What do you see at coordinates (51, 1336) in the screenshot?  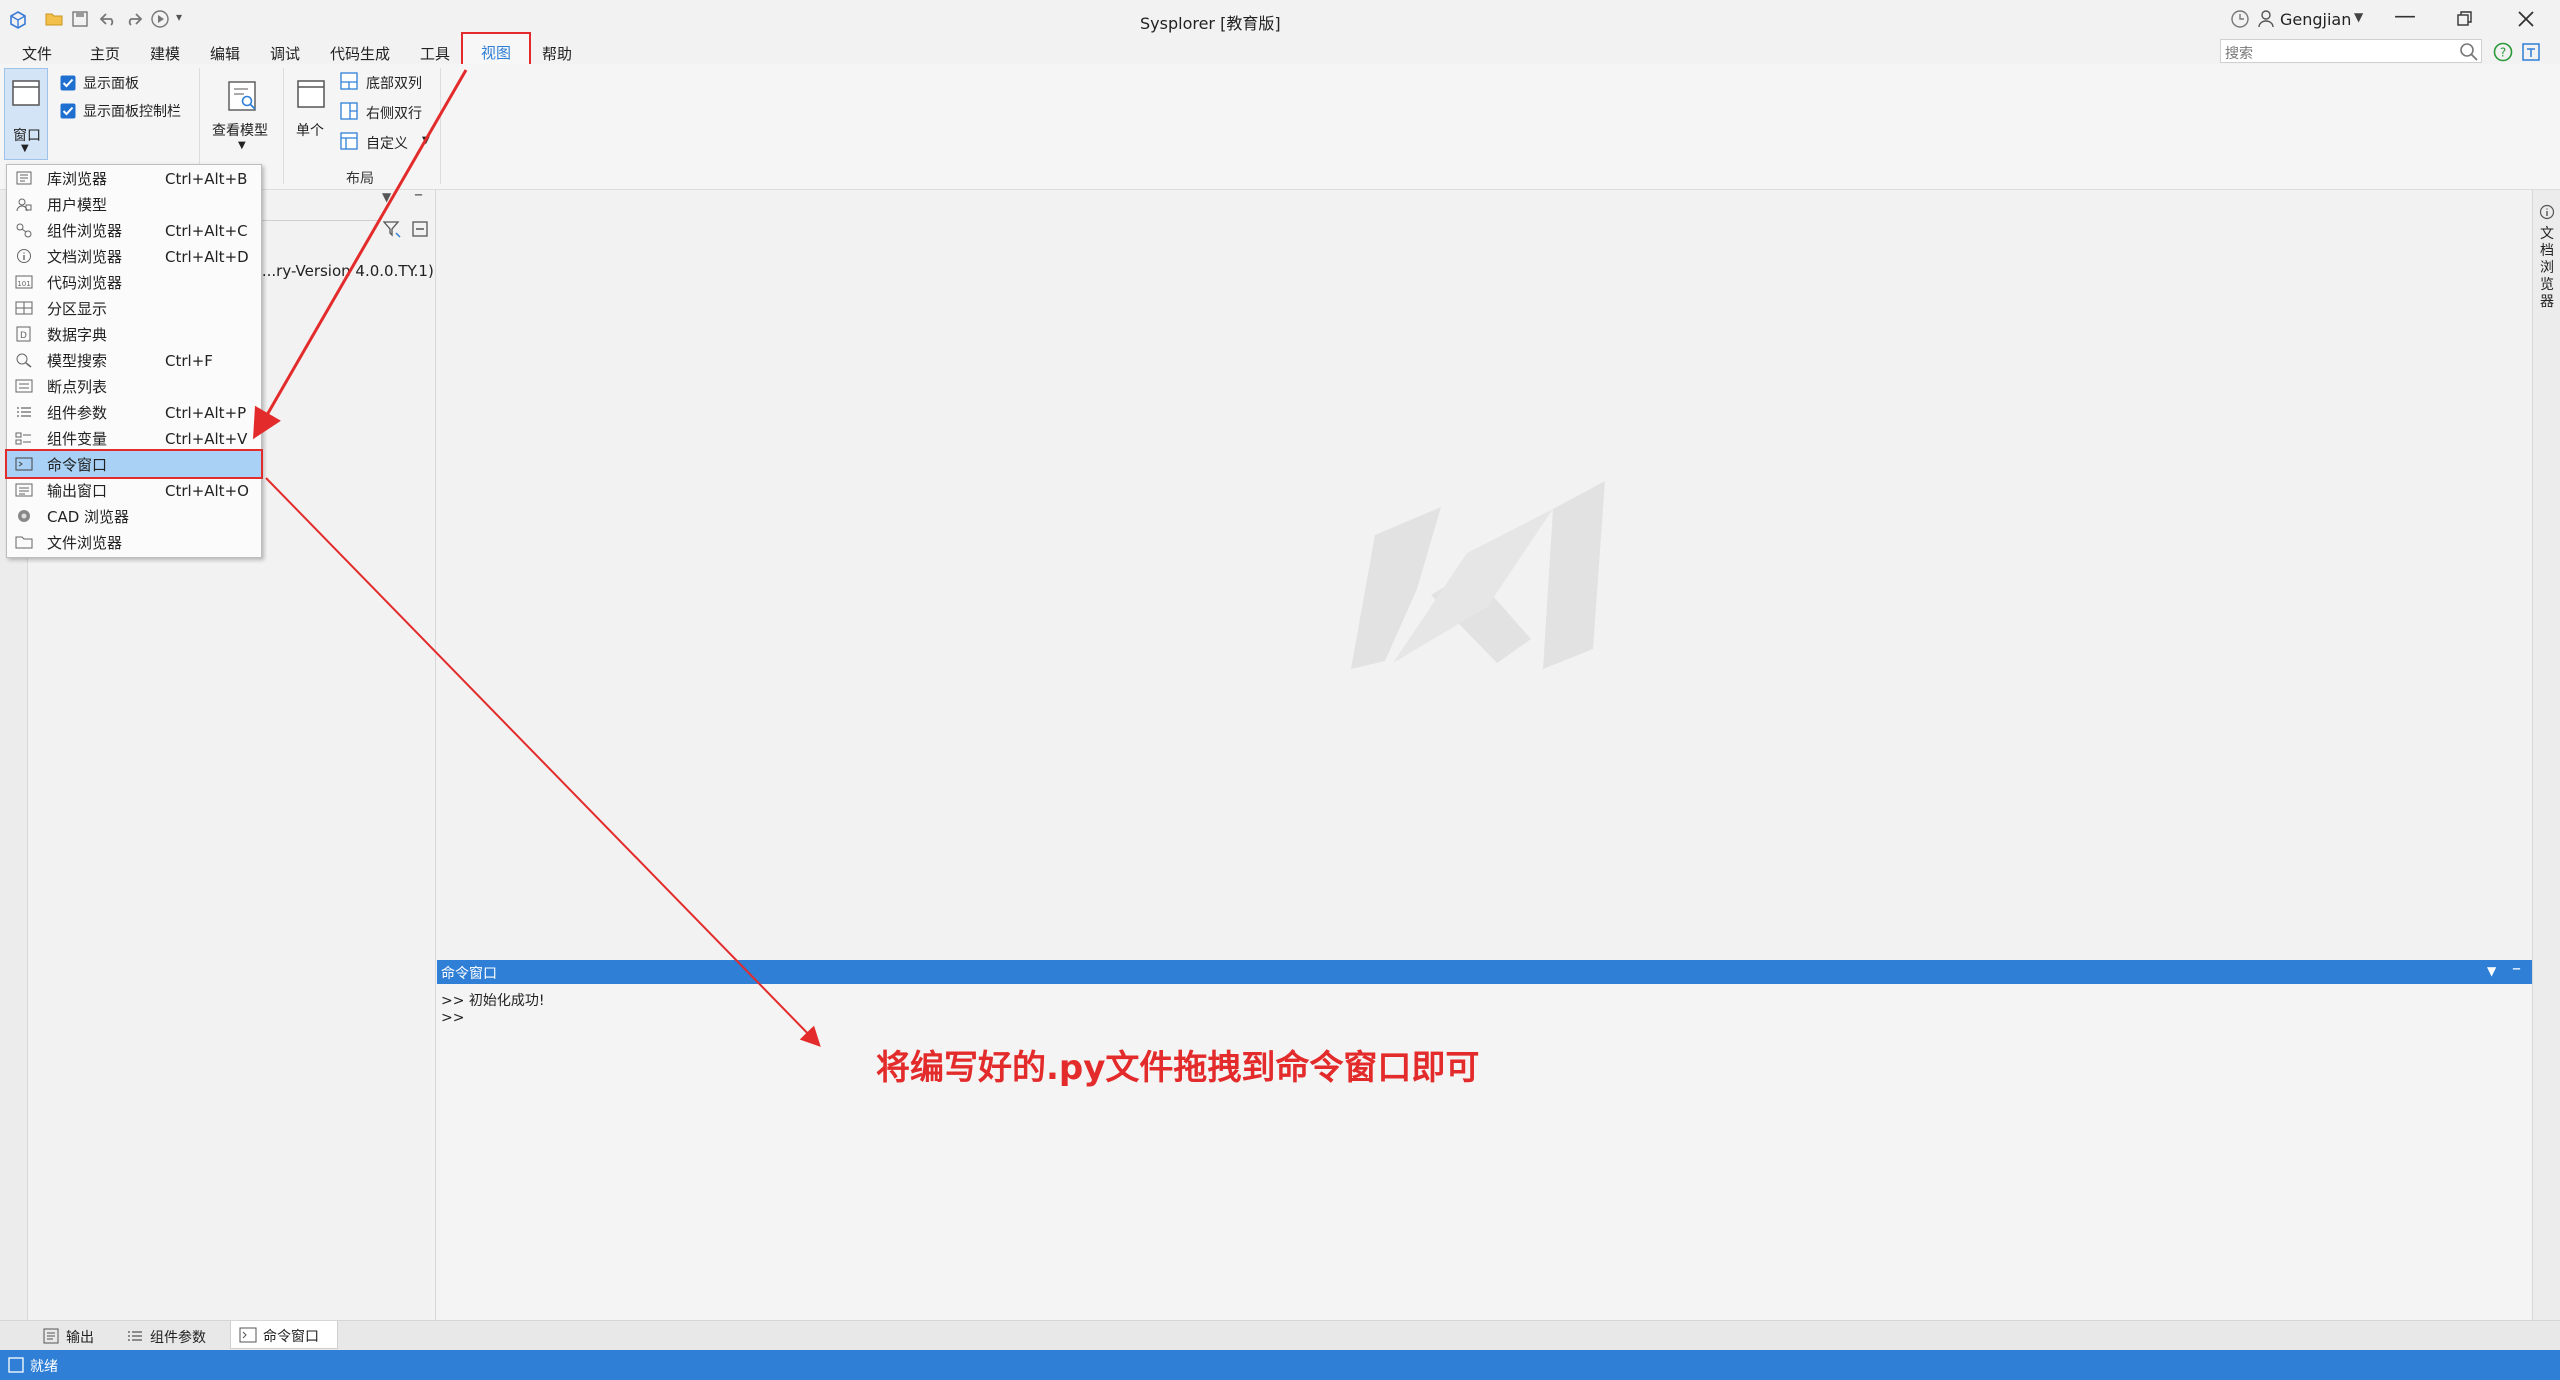 I see `output-tab-icon` at bounding box center [51, 1336].